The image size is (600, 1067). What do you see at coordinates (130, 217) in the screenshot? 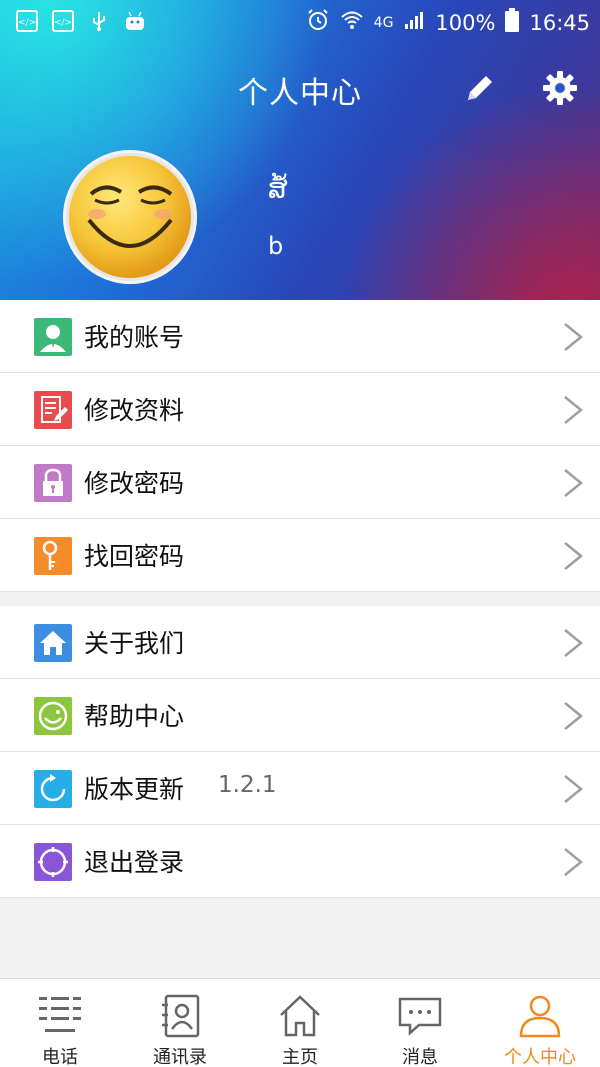
I see `avatar` at bounding box center [130, 217].